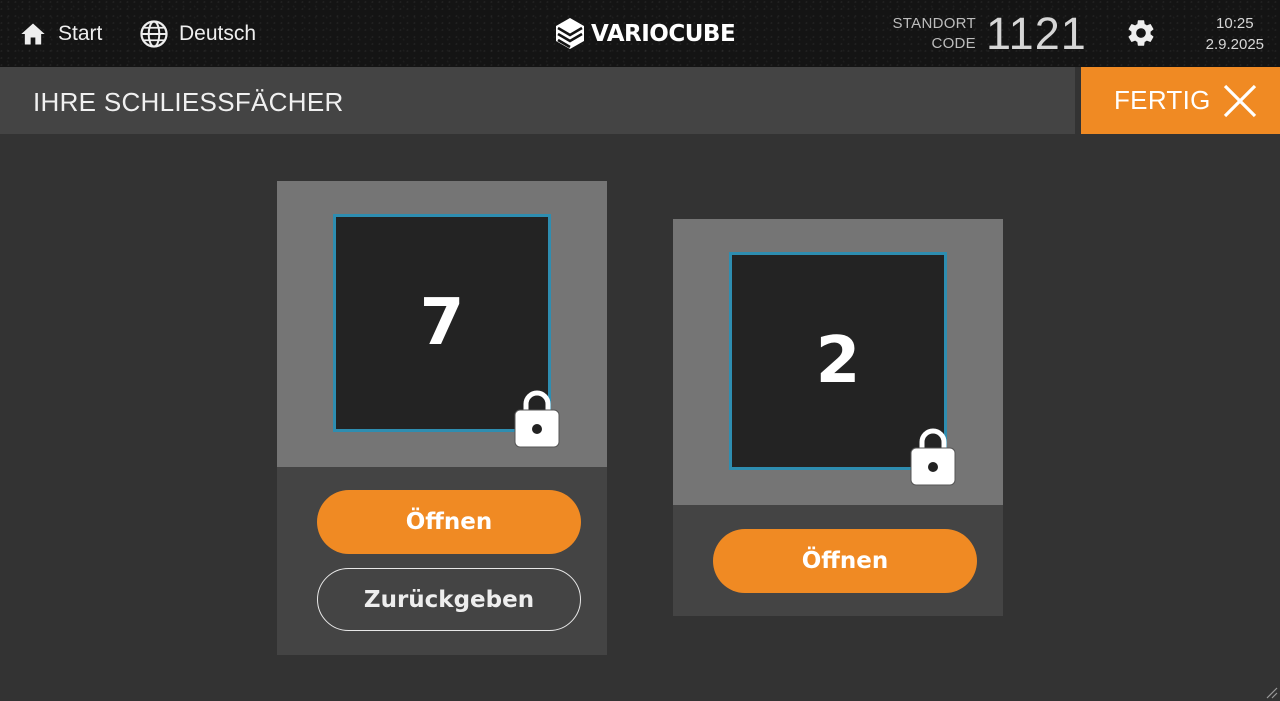 Image resolution: width=1280 pixels, height=701 pixels. I want to click on clock-time: 10:25, so click(1235, 23).